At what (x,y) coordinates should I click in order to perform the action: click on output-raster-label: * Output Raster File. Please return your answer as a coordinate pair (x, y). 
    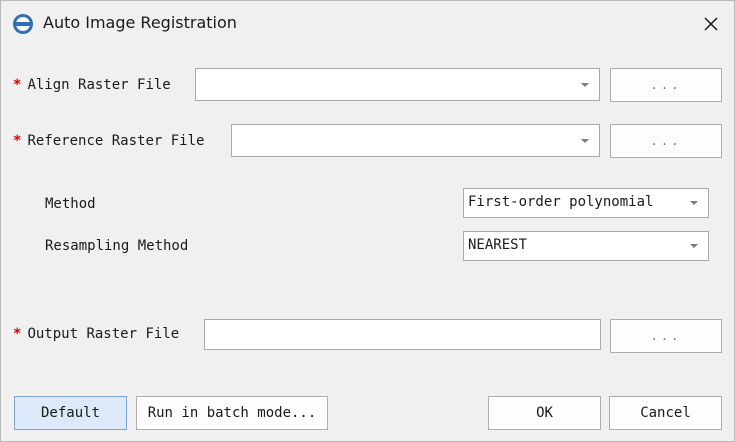
    Looking at the image, I should click on (96, 334).